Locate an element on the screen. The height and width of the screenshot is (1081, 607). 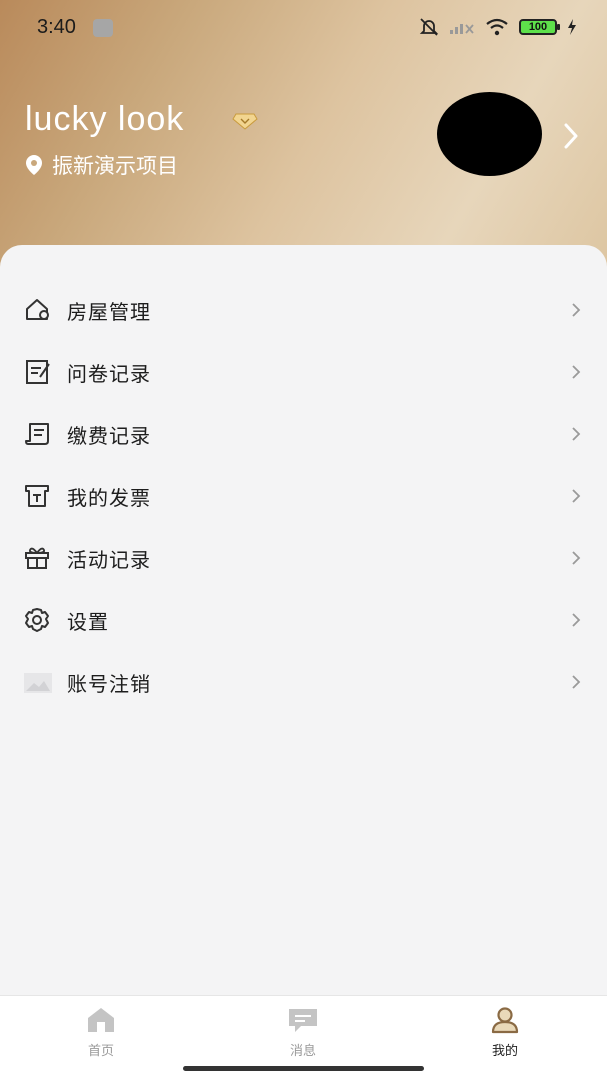
menu-item-label: 房屋管理 is located at coordinates (109, 312).